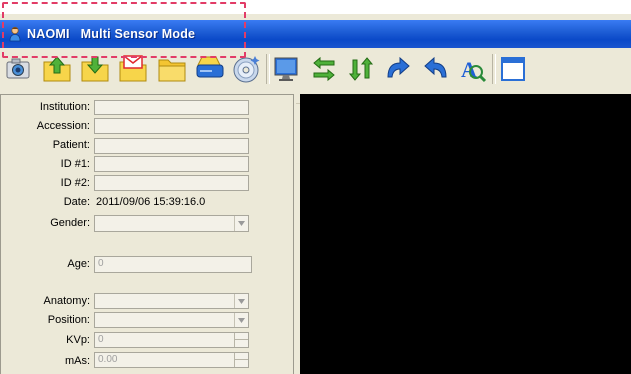 The width and height of the screenshot is (631, 374). Describe the element at coordinates (171, 360) in the screenshot. I see `mas-stepper: 0.00` at that location.